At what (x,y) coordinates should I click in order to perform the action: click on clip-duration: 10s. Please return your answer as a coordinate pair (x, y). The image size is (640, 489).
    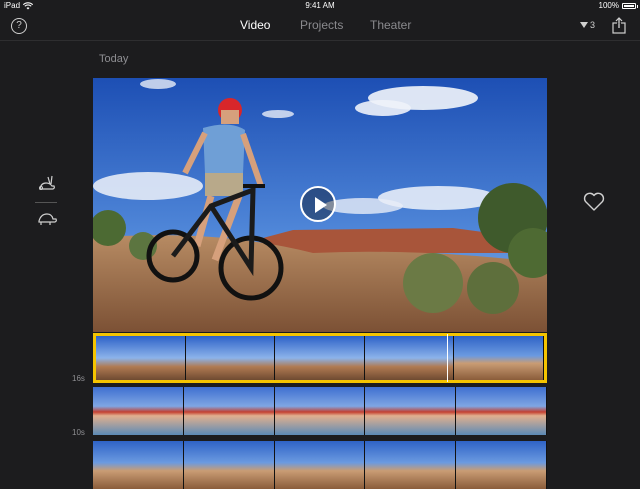
    Looking at the image, I should click on (78, 432).